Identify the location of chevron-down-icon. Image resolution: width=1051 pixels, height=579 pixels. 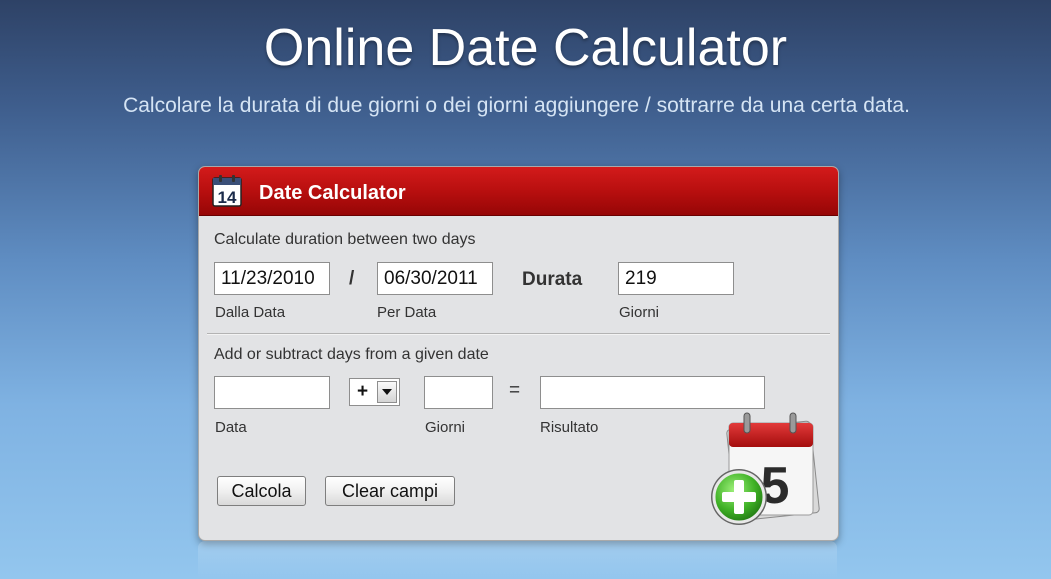
(387, 392).